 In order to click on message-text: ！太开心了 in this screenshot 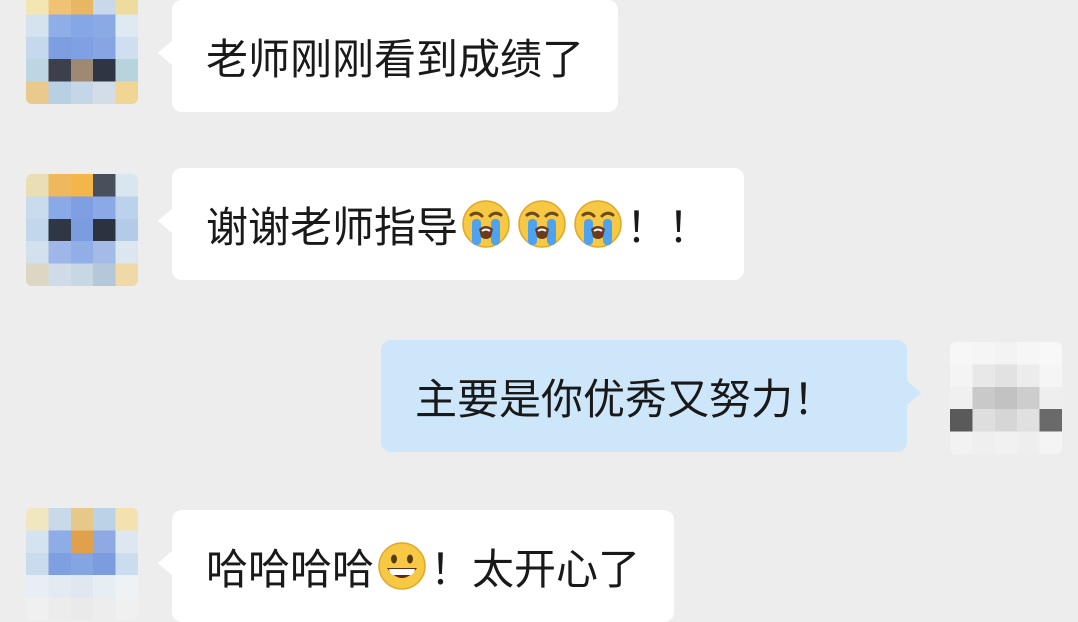, I will do `click(535, 569)`.